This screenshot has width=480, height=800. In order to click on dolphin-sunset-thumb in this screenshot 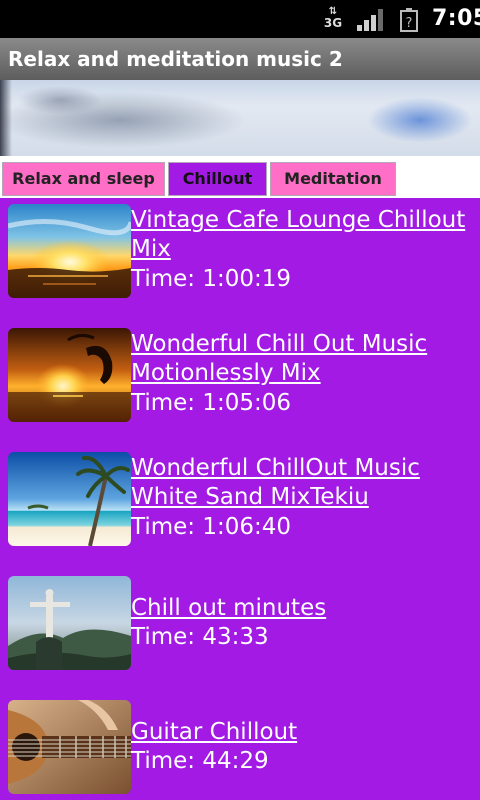, I will do `click(69, 375)`.